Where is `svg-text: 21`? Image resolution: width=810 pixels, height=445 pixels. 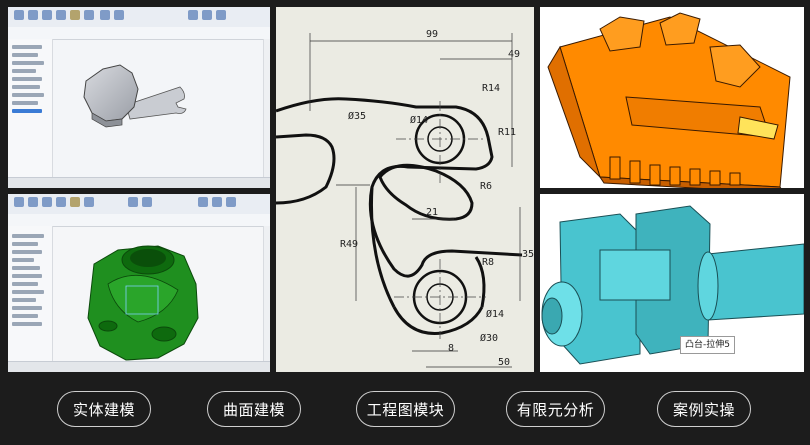
svg-text: 21 is located at coordinates (432, 212).